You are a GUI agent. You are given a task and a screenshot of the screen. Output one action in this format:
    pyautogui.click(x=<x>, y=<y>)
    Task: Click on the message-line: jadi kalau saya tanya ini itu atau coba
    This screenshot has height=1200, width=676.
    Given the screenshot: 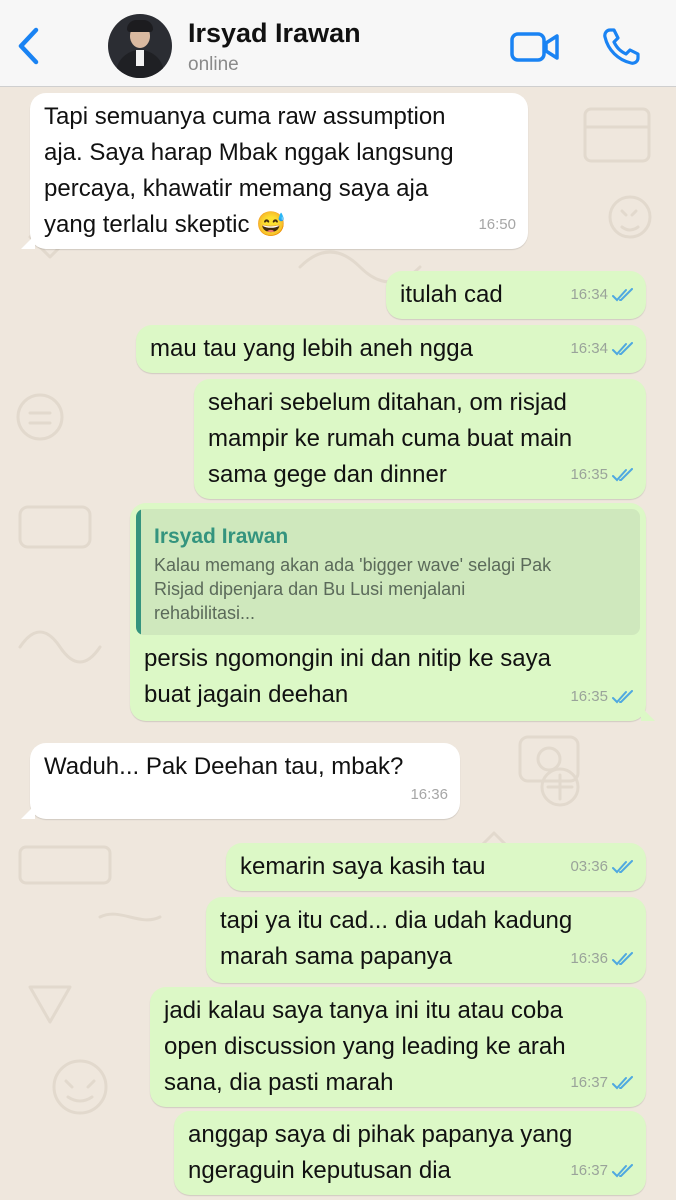 What is the action you would take?
    pyautogui.click(x=363, y=1010)
    